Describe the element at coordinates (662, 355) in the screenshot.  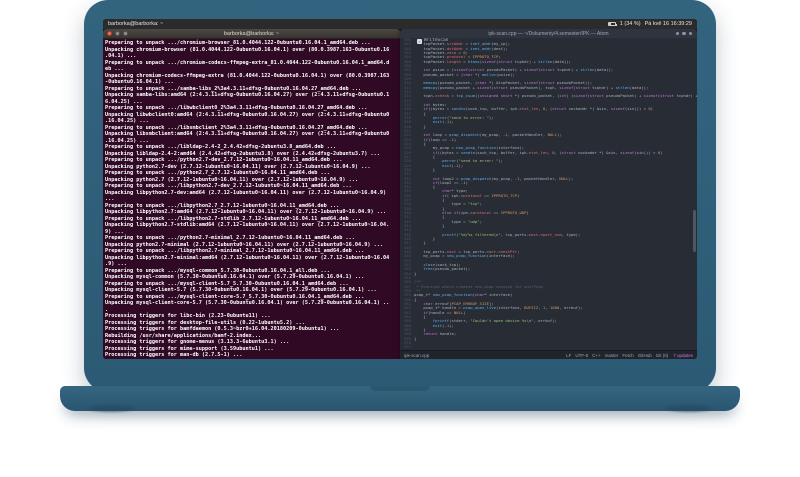
I see `statusbar-item: Git (0)` at that location.